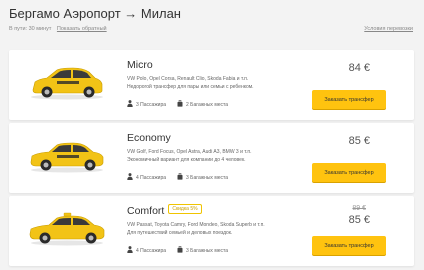  Describe the element at coordinates (146, 104) in the screenshot. I see `passengers-capacity: 3 Пассажира` at that location.